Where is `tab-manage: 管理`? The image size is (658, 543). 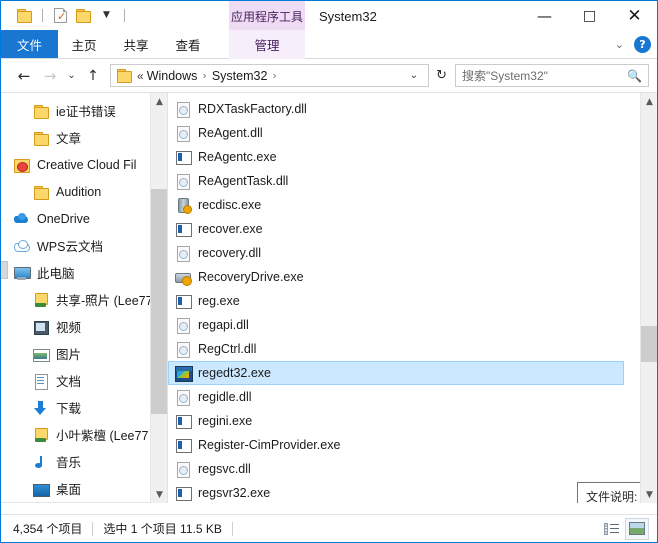
tab-manage: 管理 is located at coordinates (267, 44).